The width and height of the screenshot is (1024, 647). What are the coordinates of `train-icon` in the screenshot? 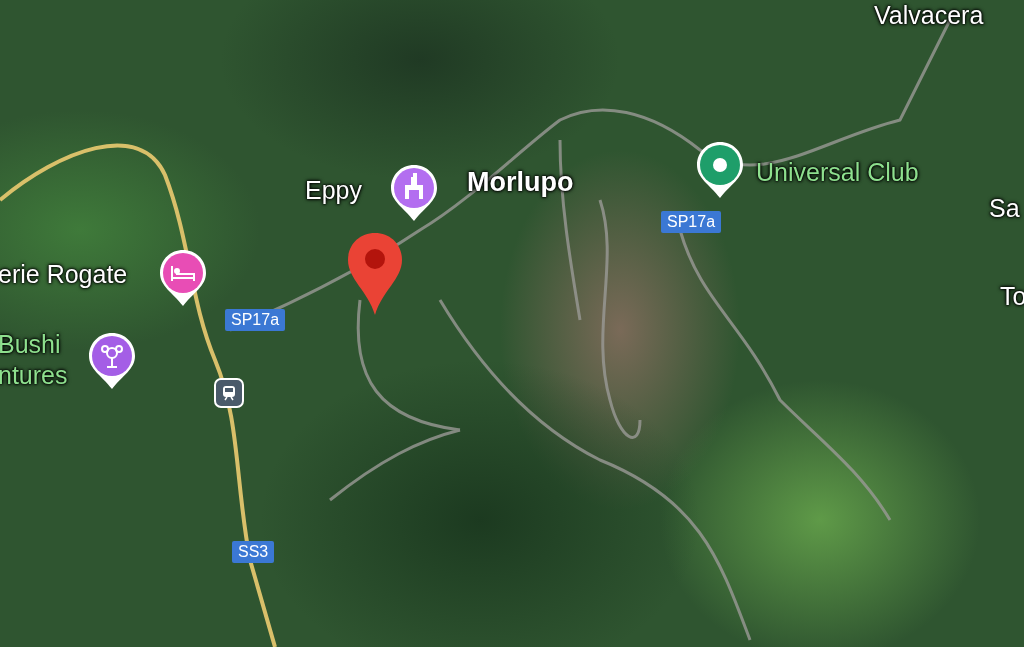 It's located at (229, 393).